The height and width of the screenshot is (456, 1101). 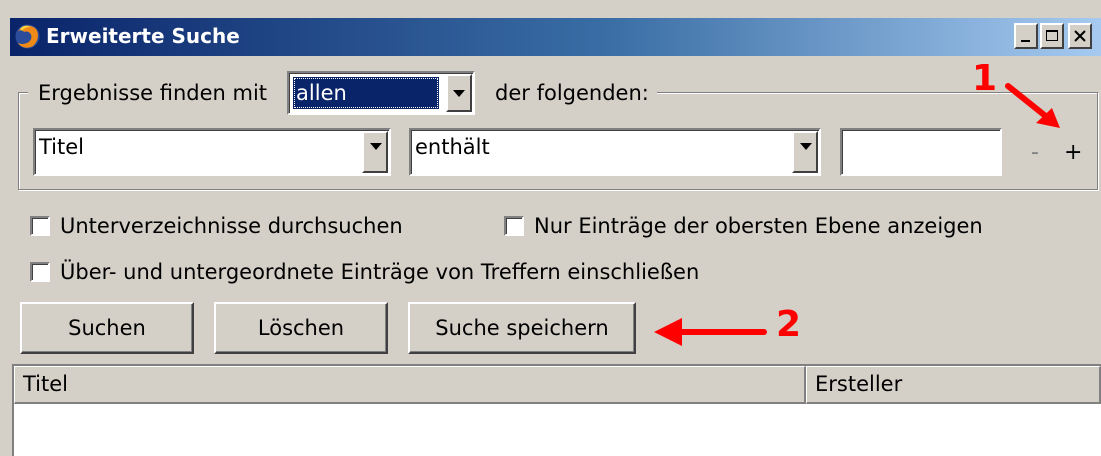 What do you see at coordinates (985, 78) in the screenshot?
I see `annotation-marker-1: 1` at bounding box center [985, 78].